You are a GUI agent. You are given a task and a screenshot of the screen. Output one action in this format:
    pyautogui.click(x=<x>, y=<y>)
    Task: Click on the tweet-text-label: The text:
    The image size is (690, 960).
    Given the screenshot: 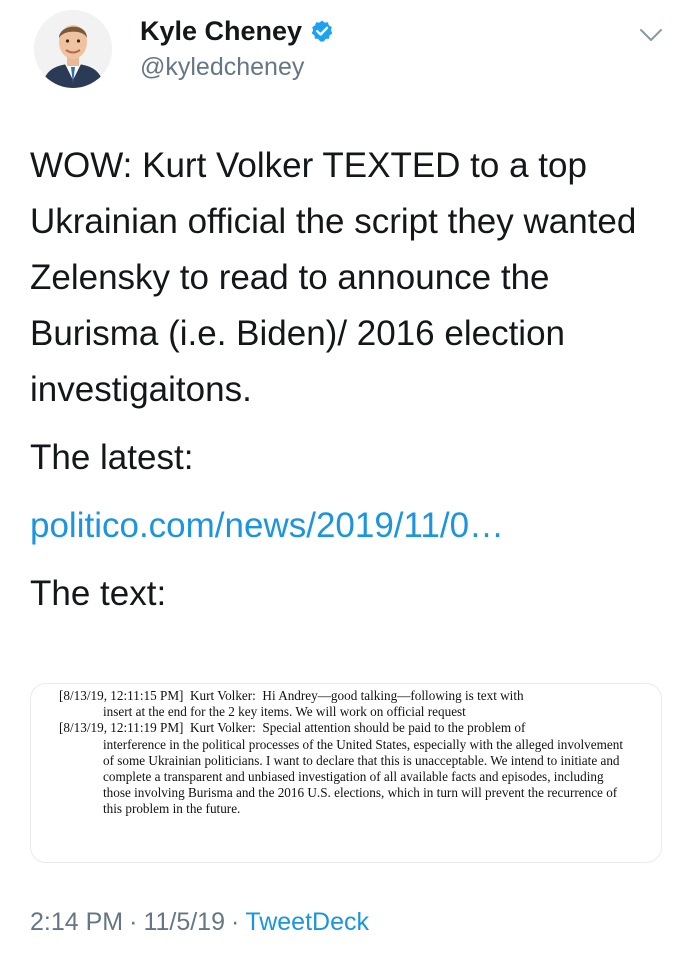 What is the action you would take?
    pyautogui.click(x=98, y=593)
    